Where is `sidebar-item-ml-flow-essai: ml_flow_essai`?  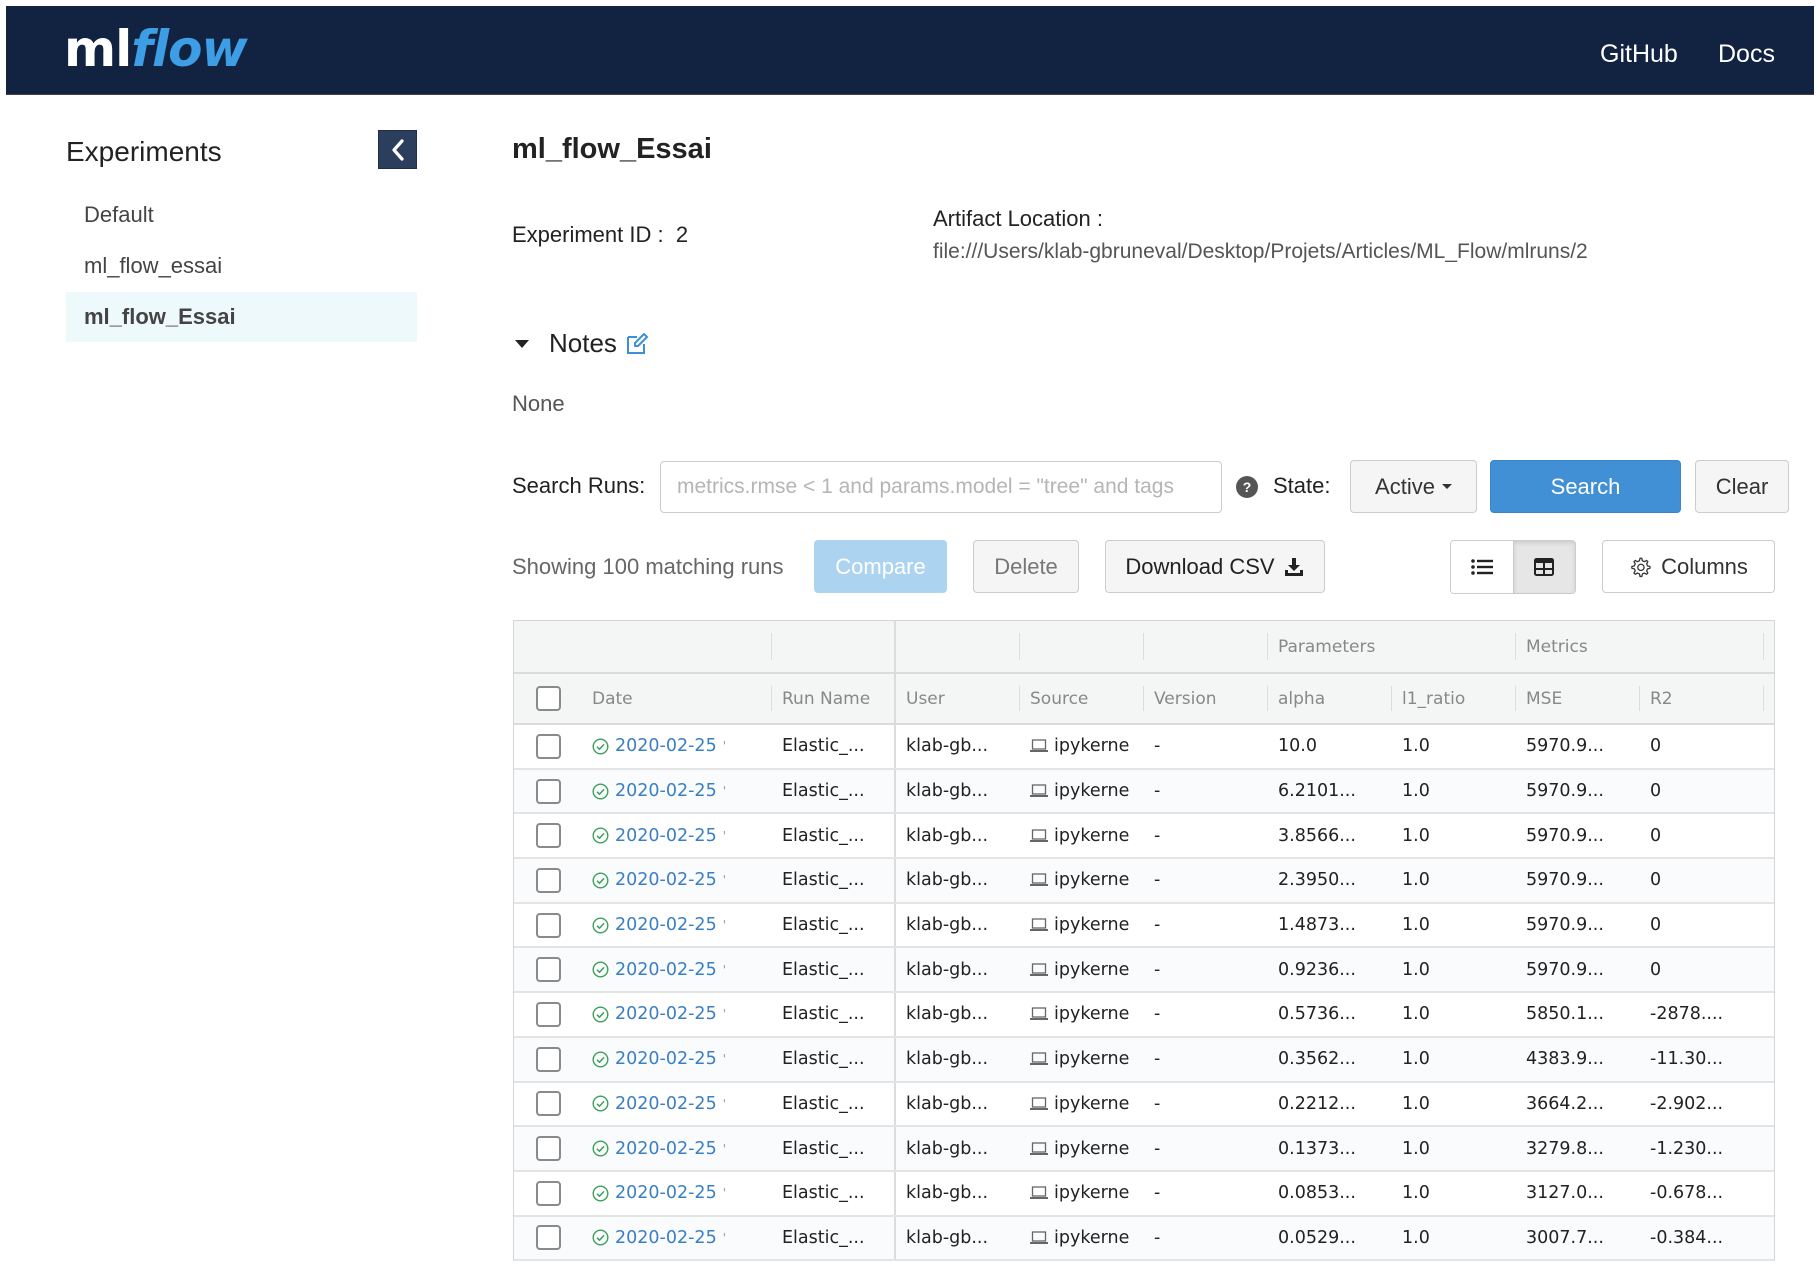
sidebar-item-ml-flow-essai: ml_flow_essai is located at coordinates (241, 266).